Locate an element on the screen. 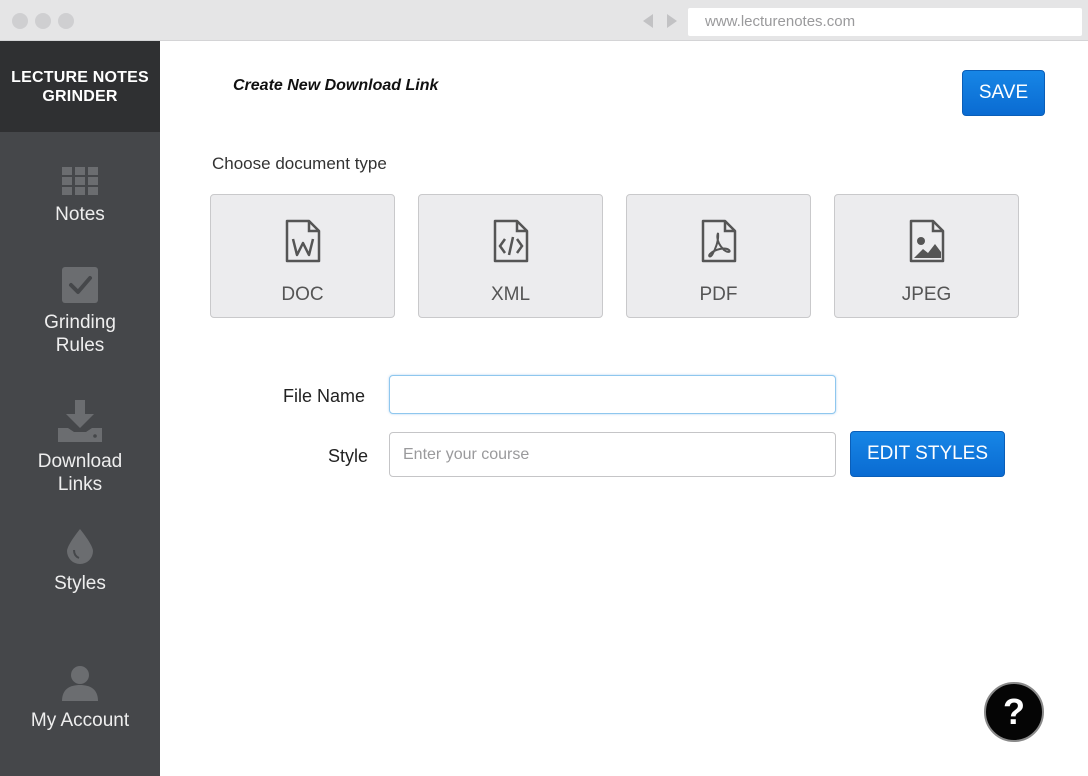  window-maximize-dot is located at coordinates (66, 21).